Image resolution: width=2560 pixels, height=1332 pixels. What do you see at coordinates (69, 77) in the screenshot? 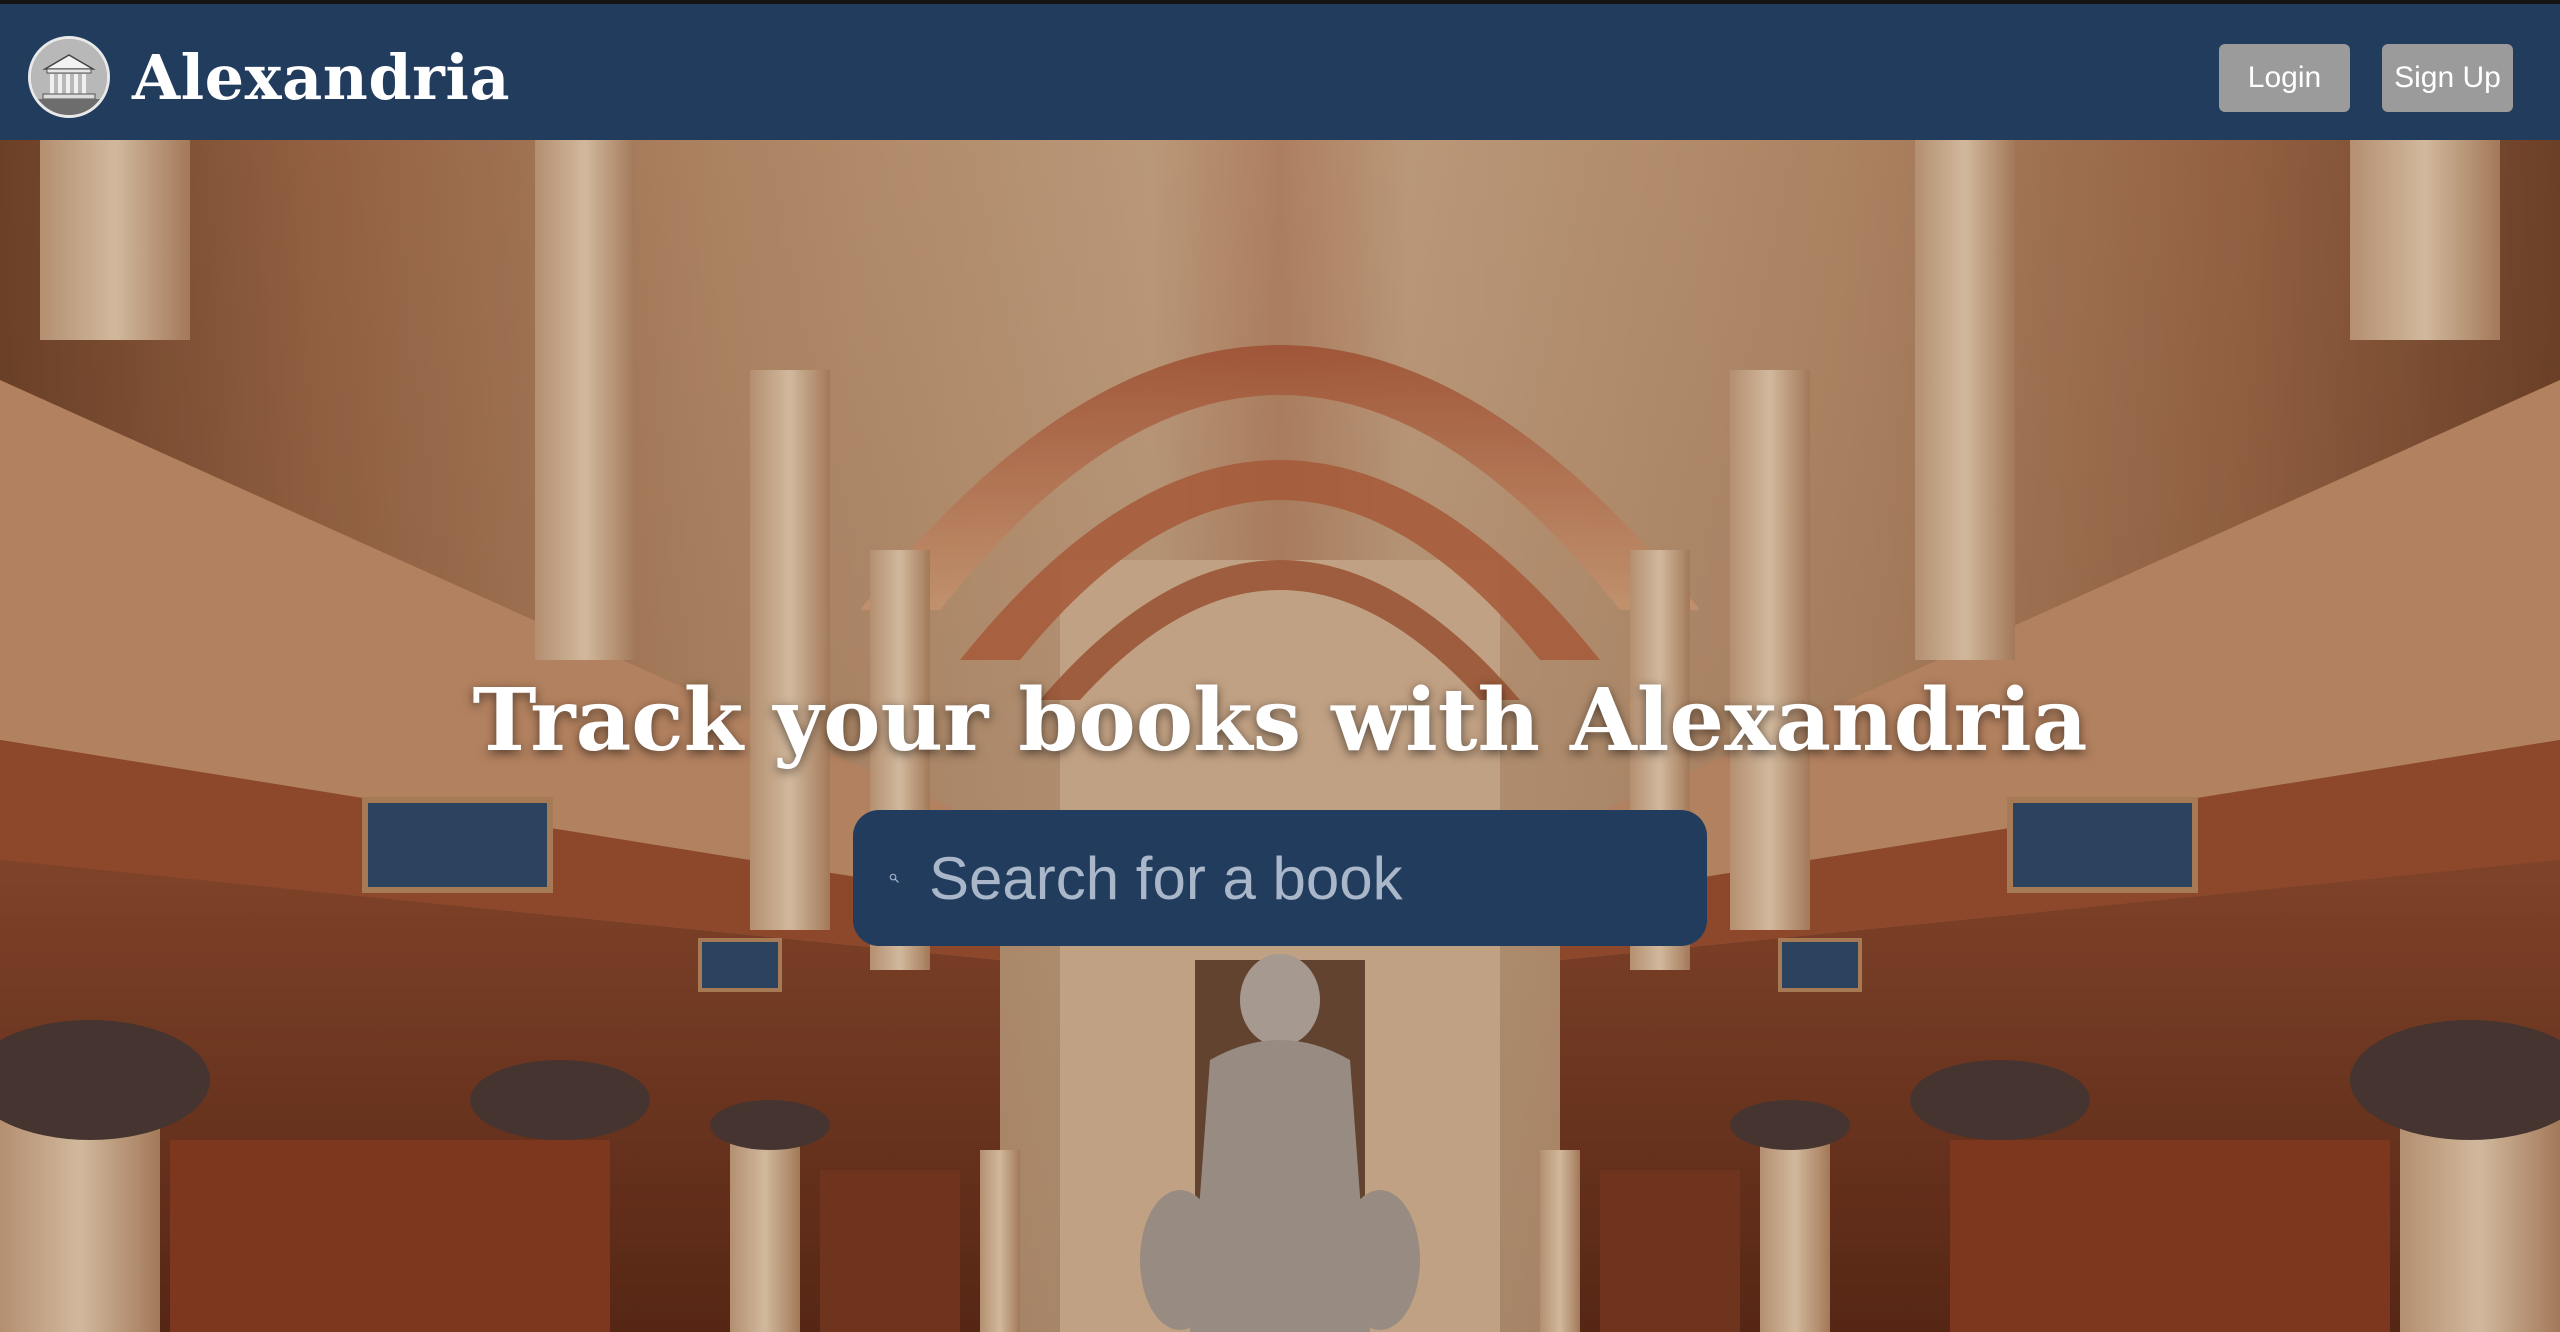
I see `library-building-icon` at bounding box center [69, 77].